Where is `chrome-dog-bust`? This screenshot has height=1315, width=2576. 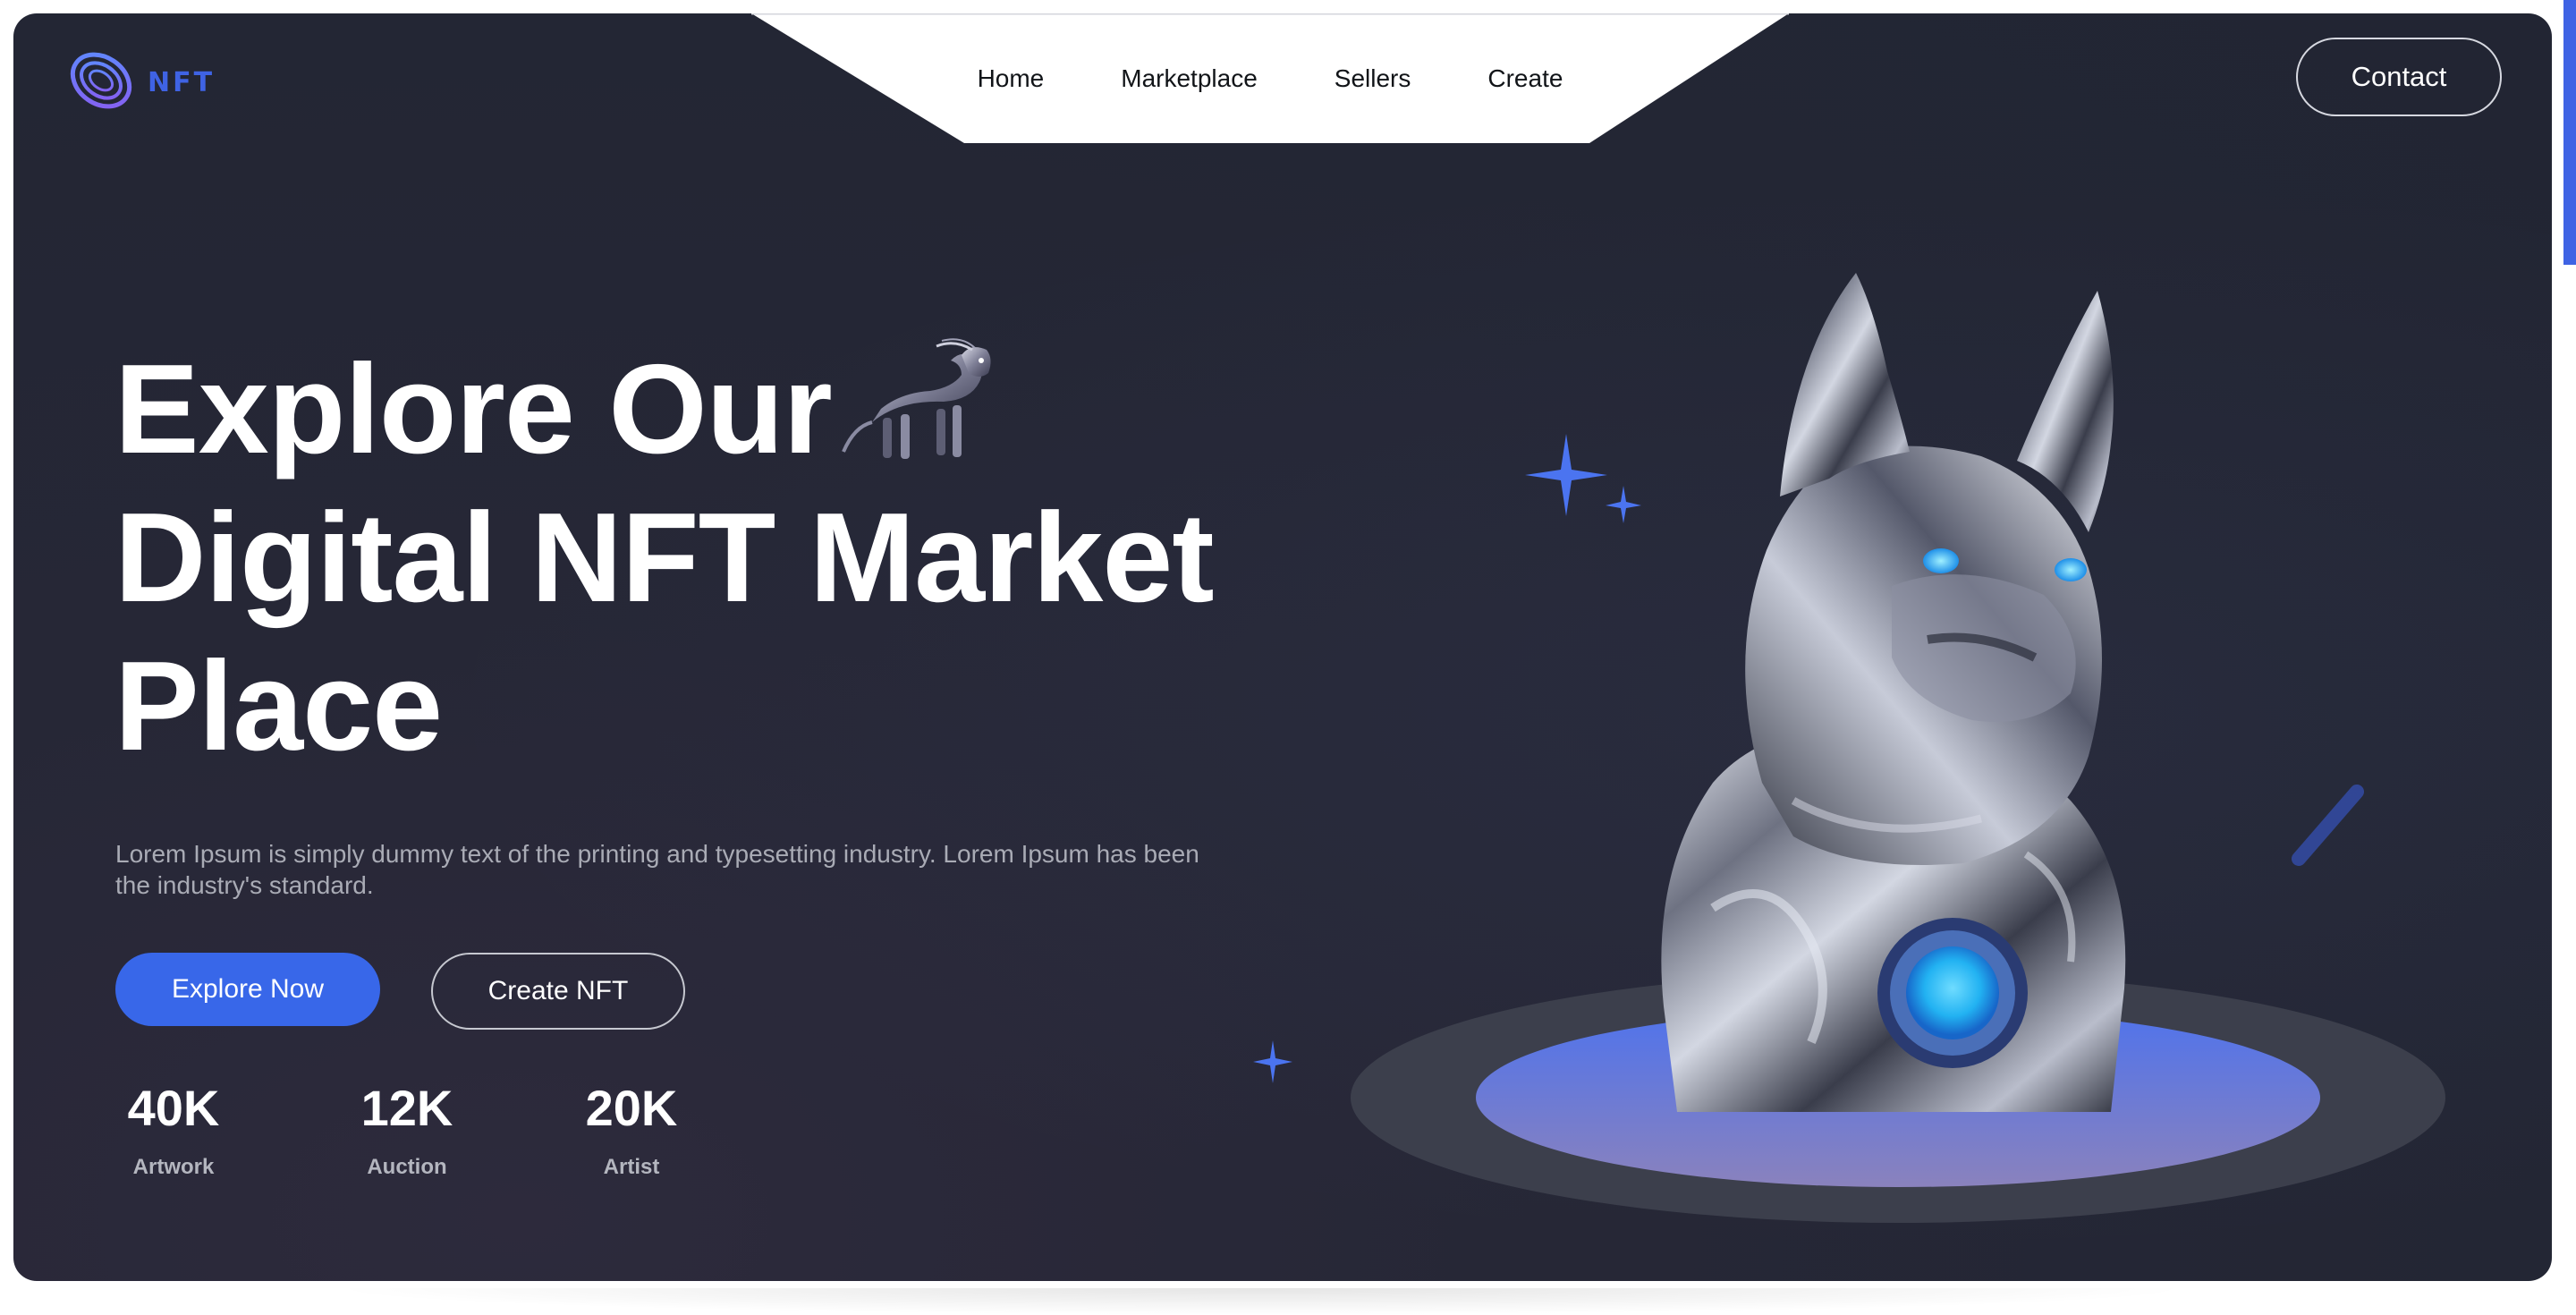 chrome-dog-bust is located at coordinates (1893, 692).